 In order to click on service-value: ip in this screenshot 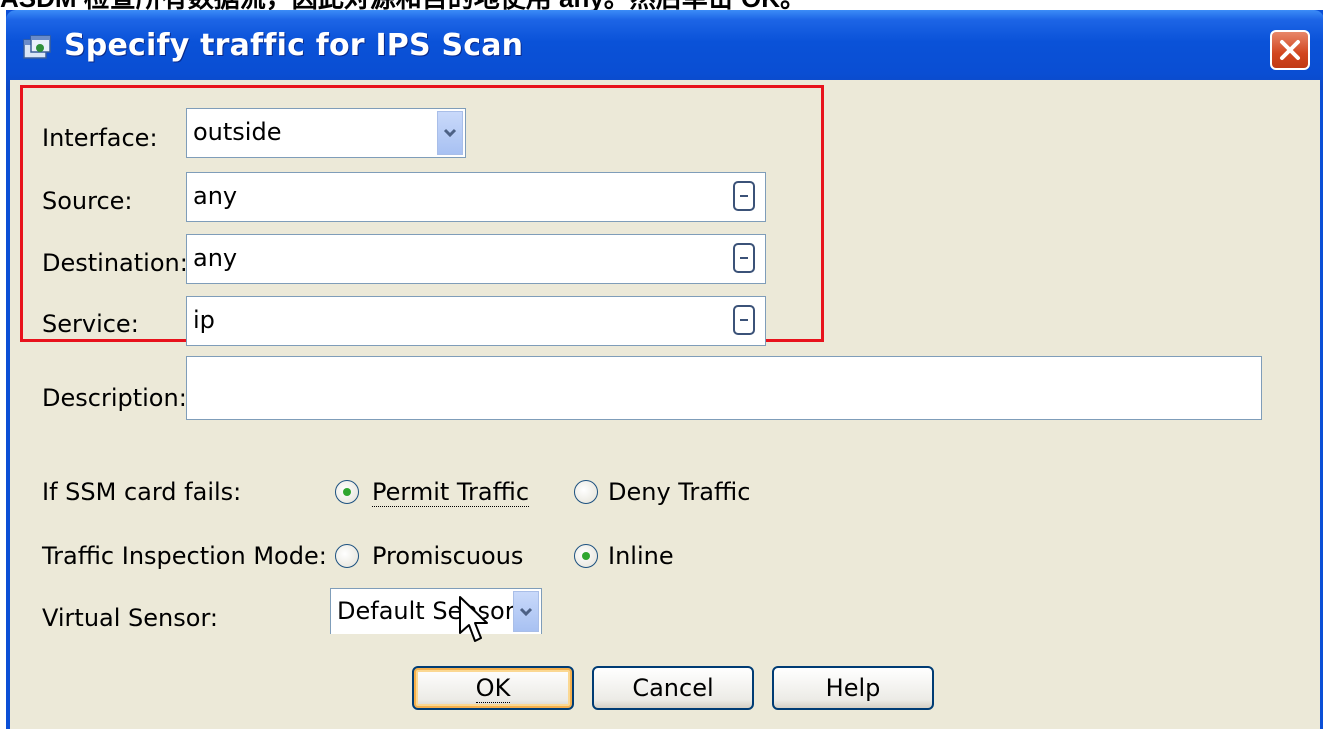, I will do `click(204, 320)`.